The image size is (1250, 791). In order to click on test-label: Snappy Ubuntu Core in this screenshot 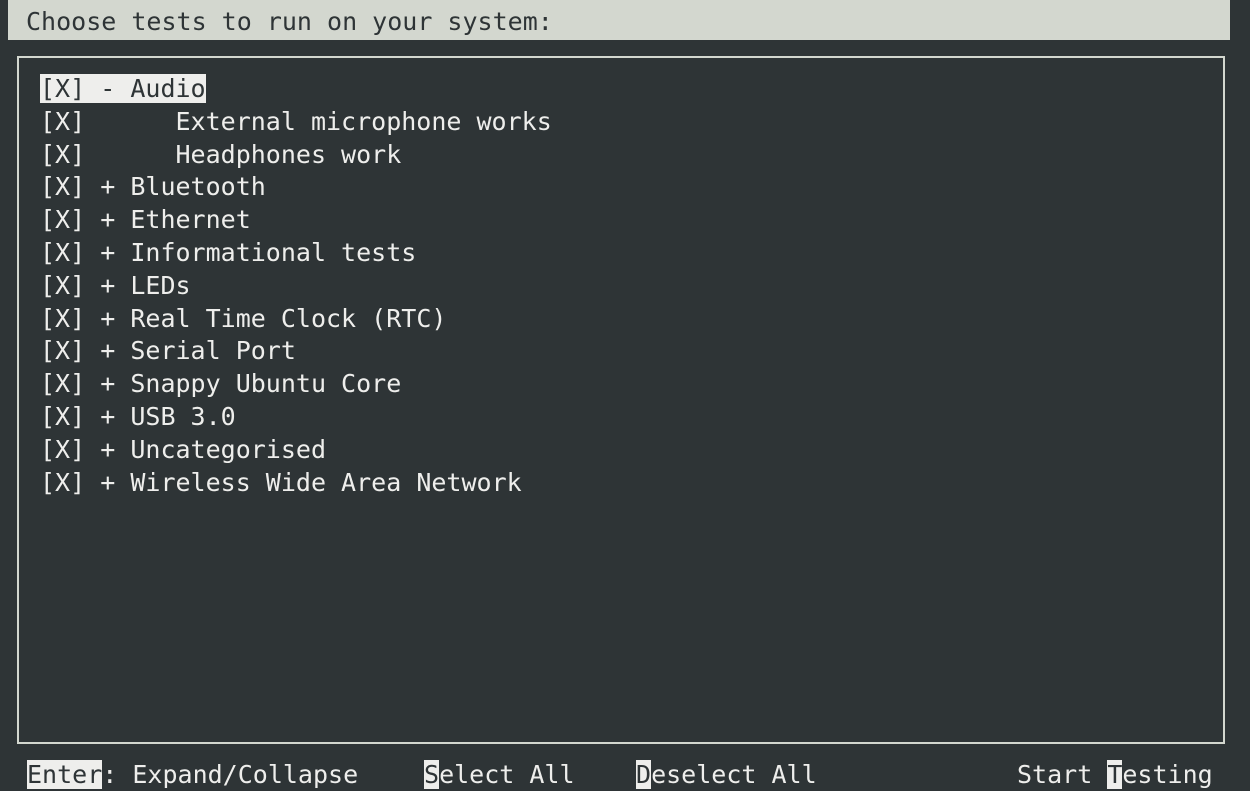, I will do `click(266, 384)`.